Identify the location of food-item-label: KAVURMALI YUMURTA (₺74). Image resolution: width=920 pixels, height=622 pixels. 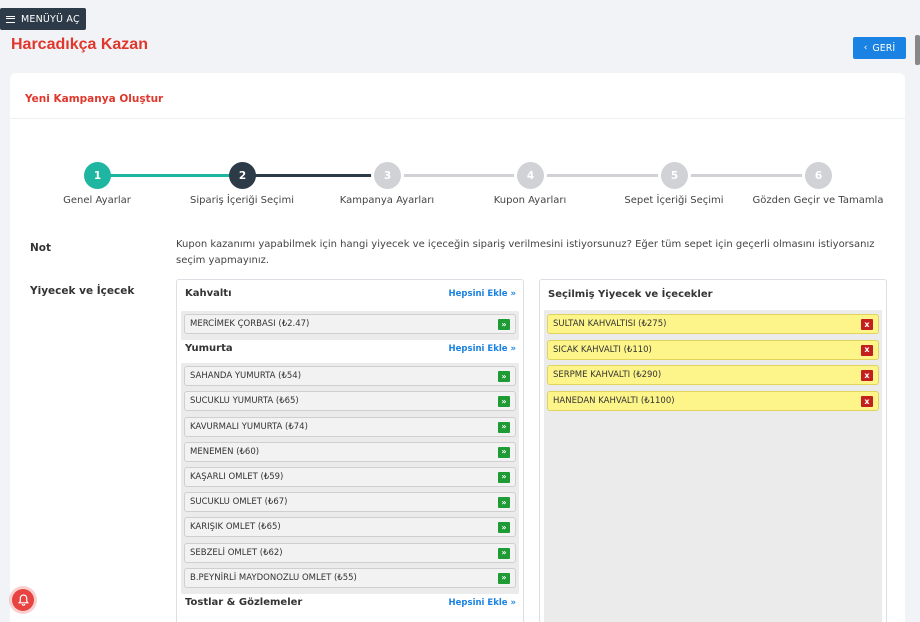
(249, 426).